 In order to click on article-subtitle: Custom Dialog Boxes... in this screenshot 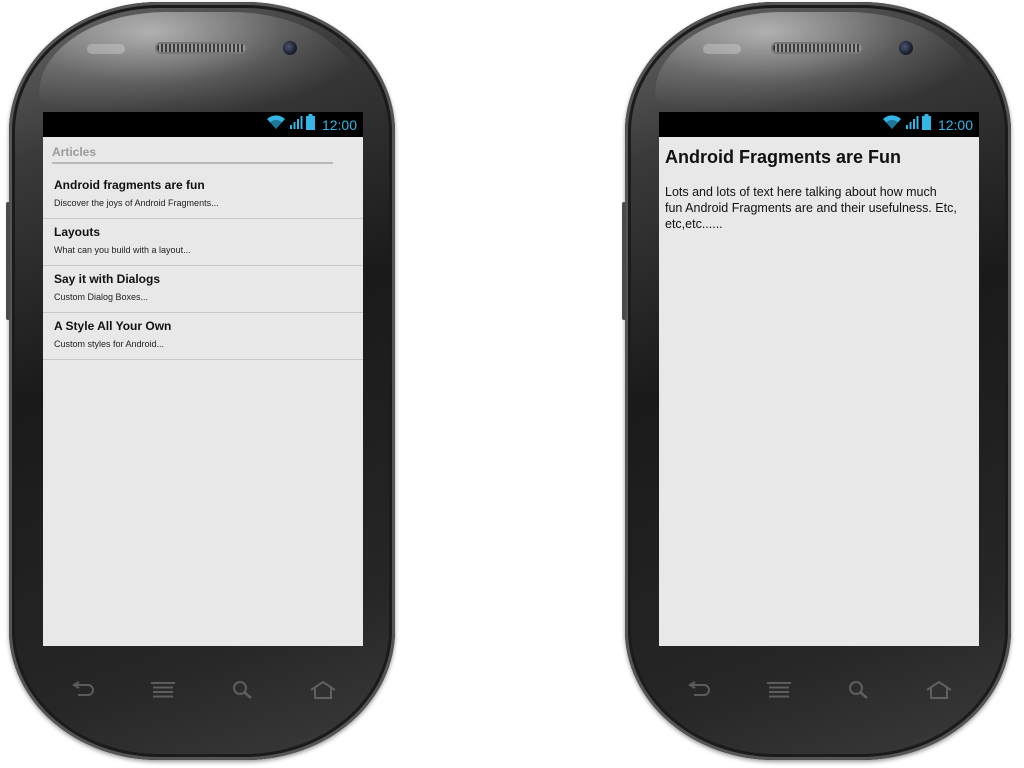, I will do `click(101, 297)`.